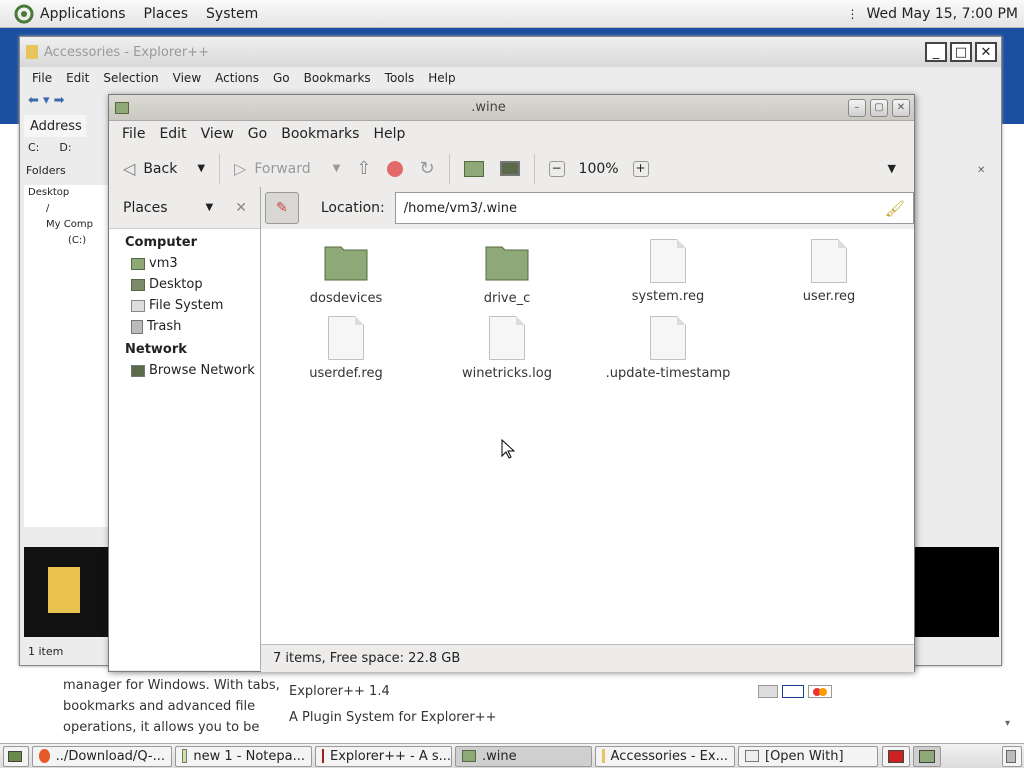  What do you see at coordinates (441, 78) in the screenshot?
I see `explorer-menu-help: Help` at bounding box center [441, 78].